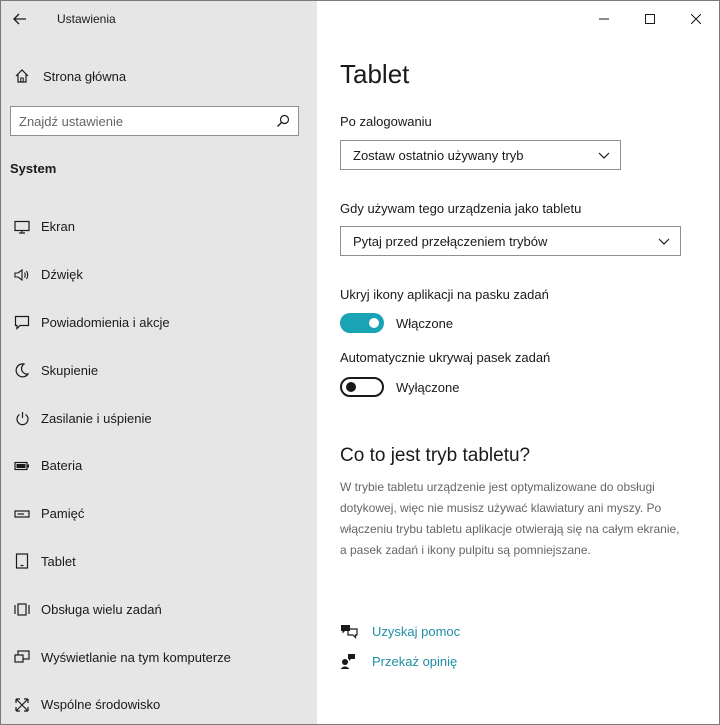  I want to click on sidebar-item-label: Pamięć, so click(63, 514).